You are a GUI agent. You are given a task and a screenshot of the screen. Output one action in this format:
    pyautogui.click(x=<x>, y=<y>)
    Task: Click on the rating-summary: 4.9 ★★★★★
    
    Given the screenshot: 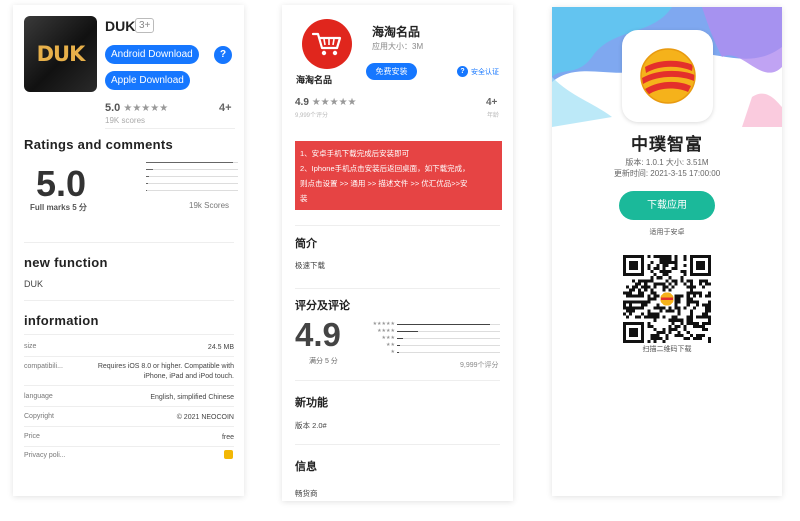 What is the action you would take?
    pyautogui.click(x=326, y=102)
    